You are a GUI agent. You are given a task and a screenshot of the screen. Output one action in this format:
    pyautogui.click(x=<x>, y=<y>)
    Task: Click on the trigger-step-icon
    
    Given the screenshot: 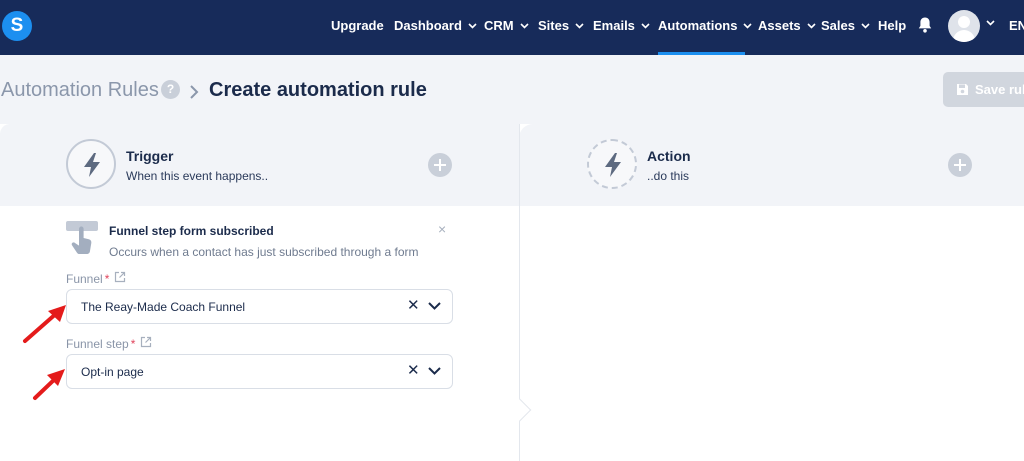 What is the action you would take?
    pyautogui.click(x=91, y=164)
    